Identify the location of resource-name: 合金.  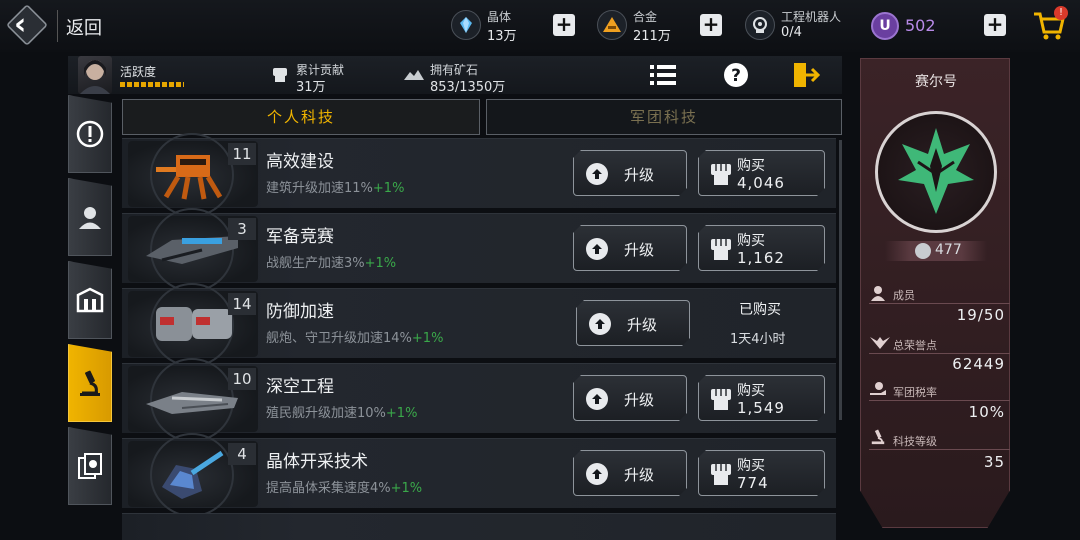
(645, 17).